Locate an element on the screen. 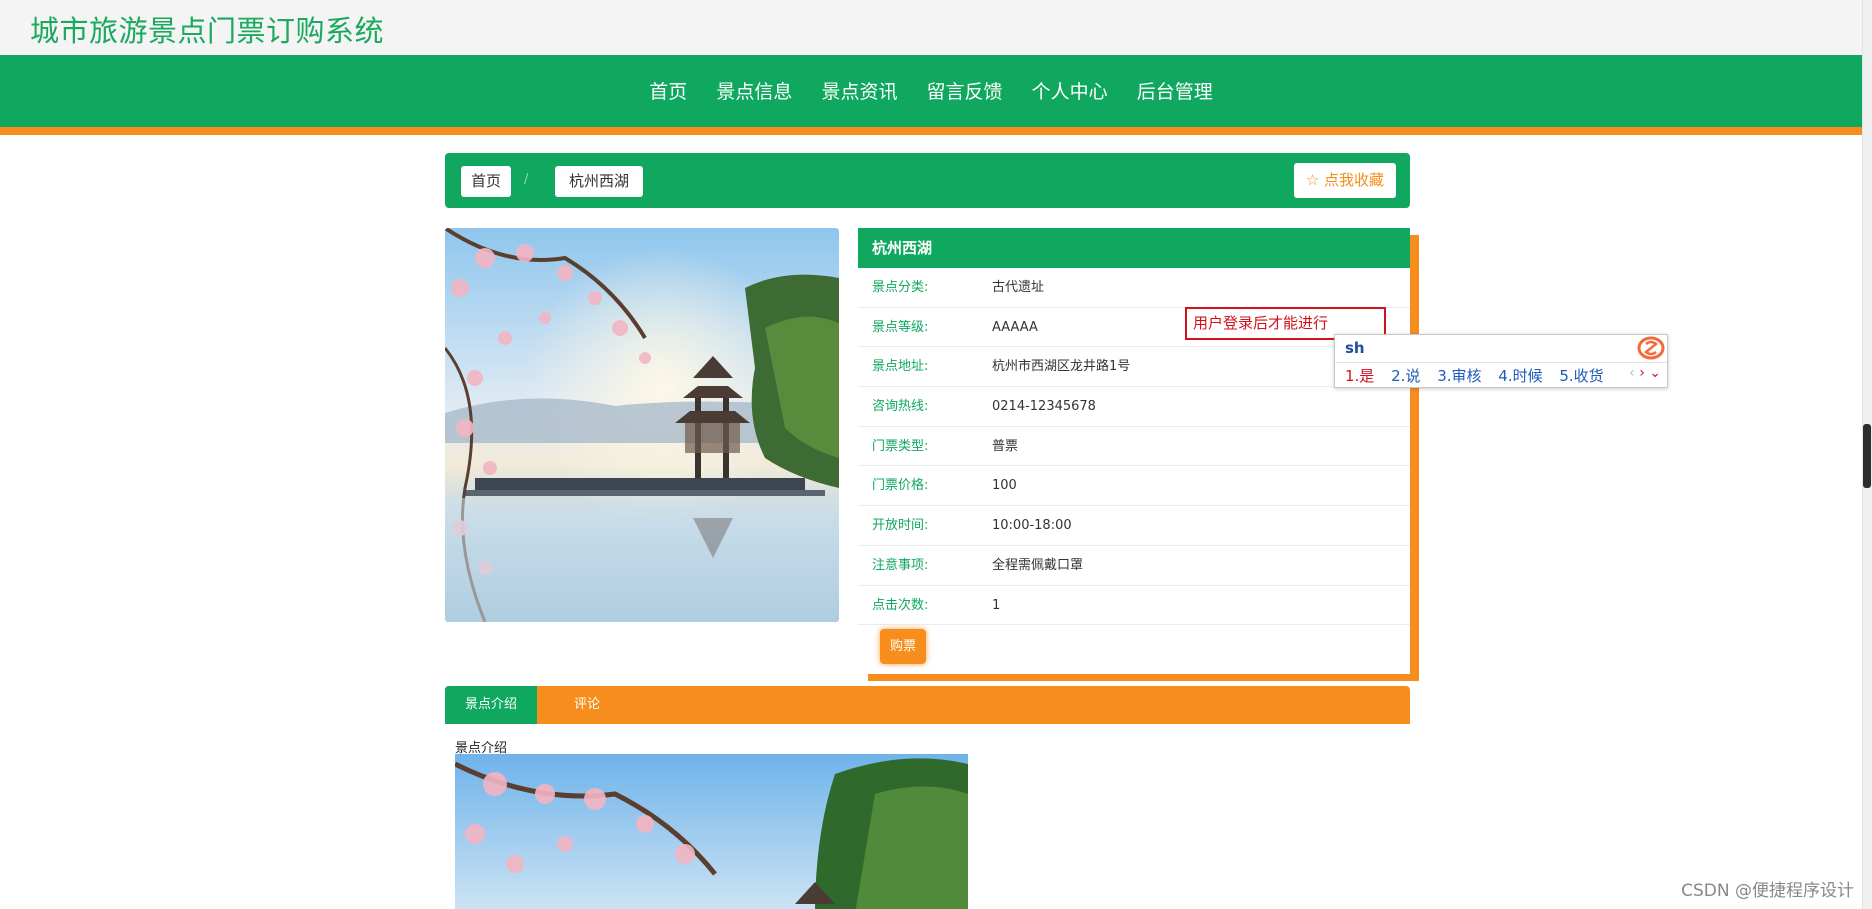 The width and height of the screenshot is (1872, 909). info-row-clicks: 点击次数: 1 is located at coordinates (1134, 606).